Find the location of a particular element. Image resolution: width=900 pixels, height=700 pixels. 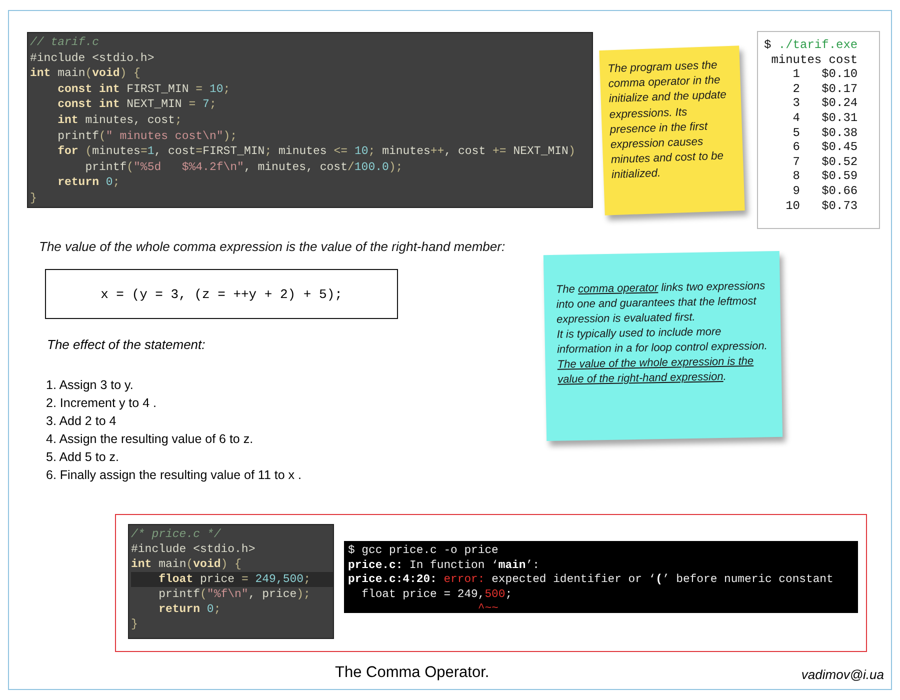

code-line: for (minutes=1, cost=FIRST_MIN; minutes <= 10; minutes++, cost += NEXT_MIN) is located at coordinates (316, 152).